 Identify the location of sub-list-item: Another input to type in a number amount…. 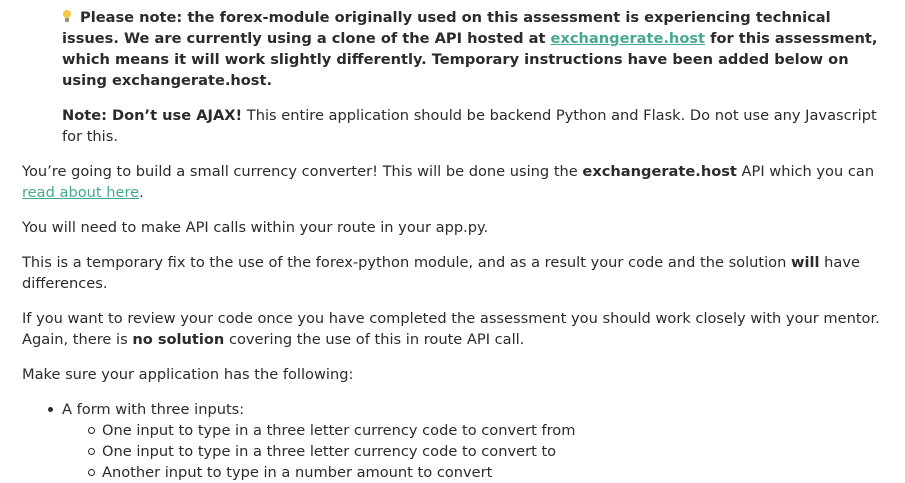
(476, 472).